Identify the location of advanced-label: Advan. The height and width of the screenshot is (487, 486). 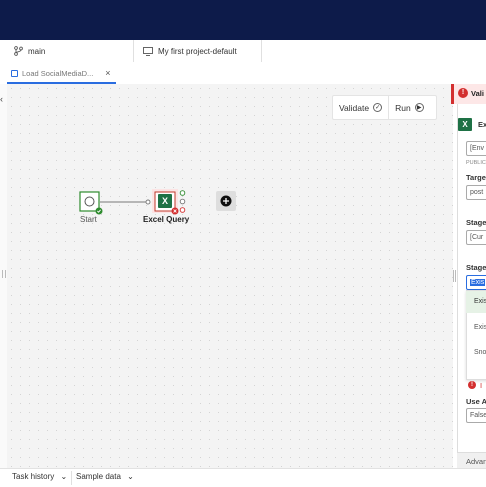
(476, 461).